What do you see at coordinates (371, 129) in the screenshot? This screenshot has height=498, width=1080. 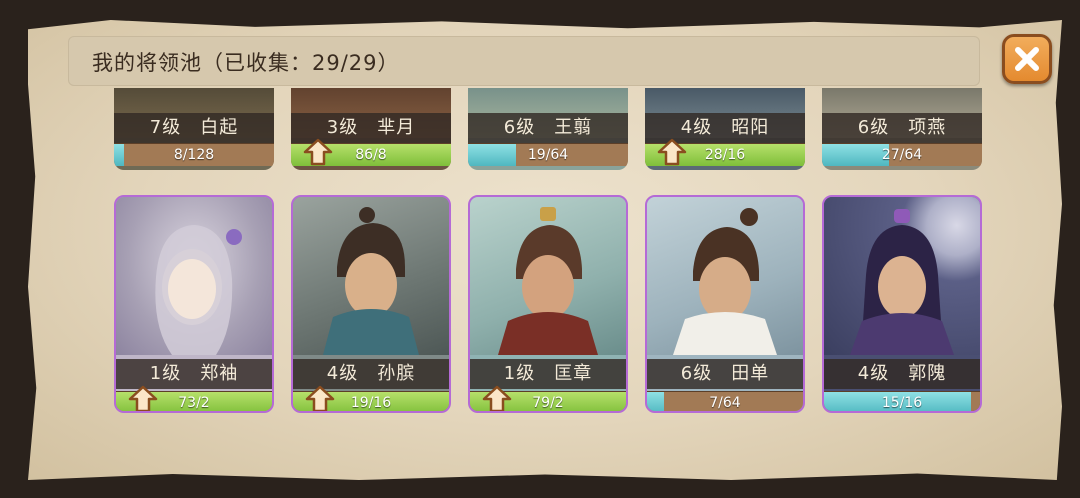 I see `general-card-miyue: 3级 芈月 86/8` at bounding box center [371, 129].